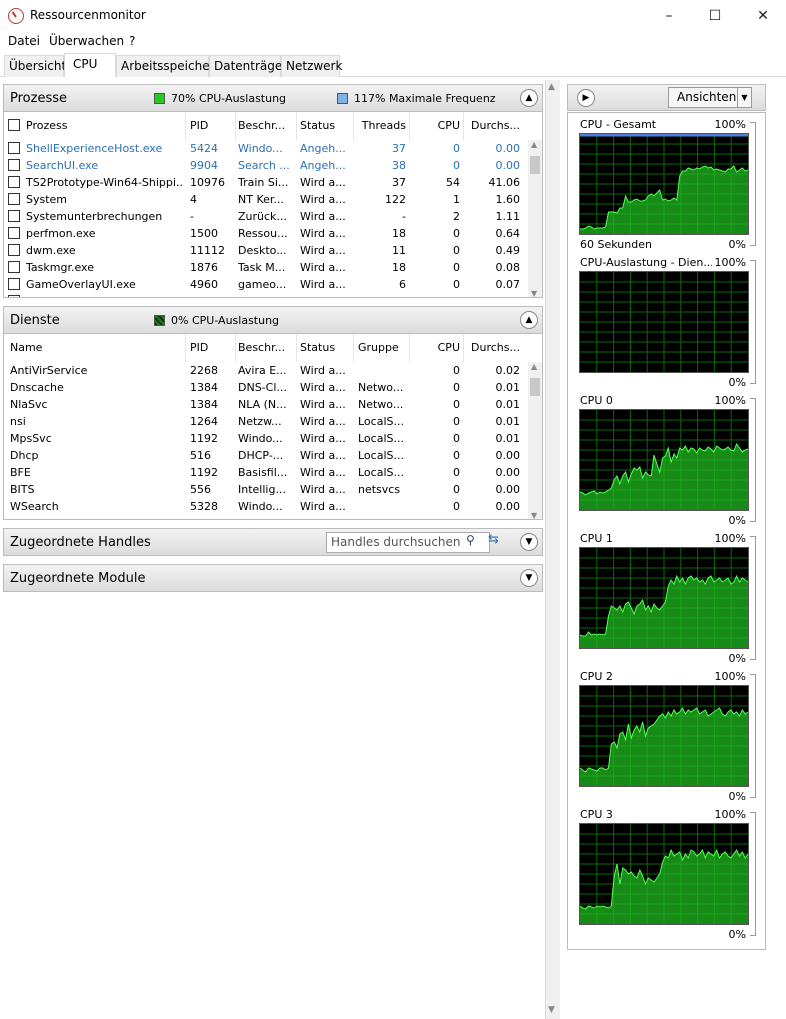 This screenshot has height=1019, width=786. I want to click on processes-column-3: Status, so click(326, 125).